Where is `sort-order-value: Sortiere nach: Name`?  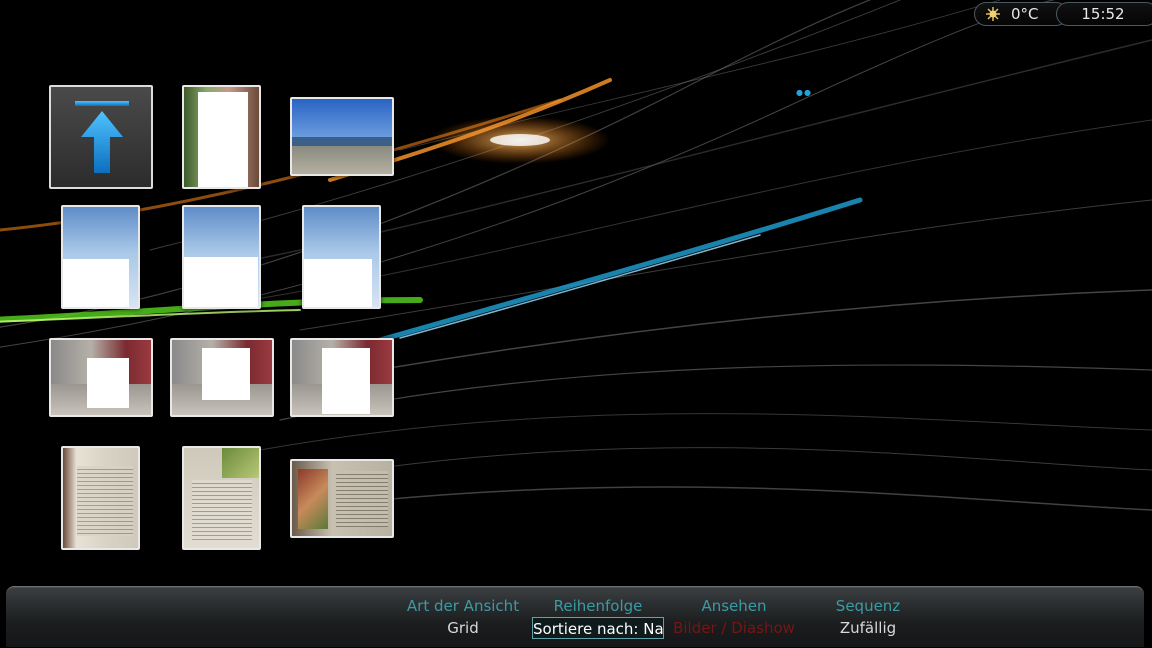 sort-order-value: Sortiere nach: Name is located at coordinates (598, 628).